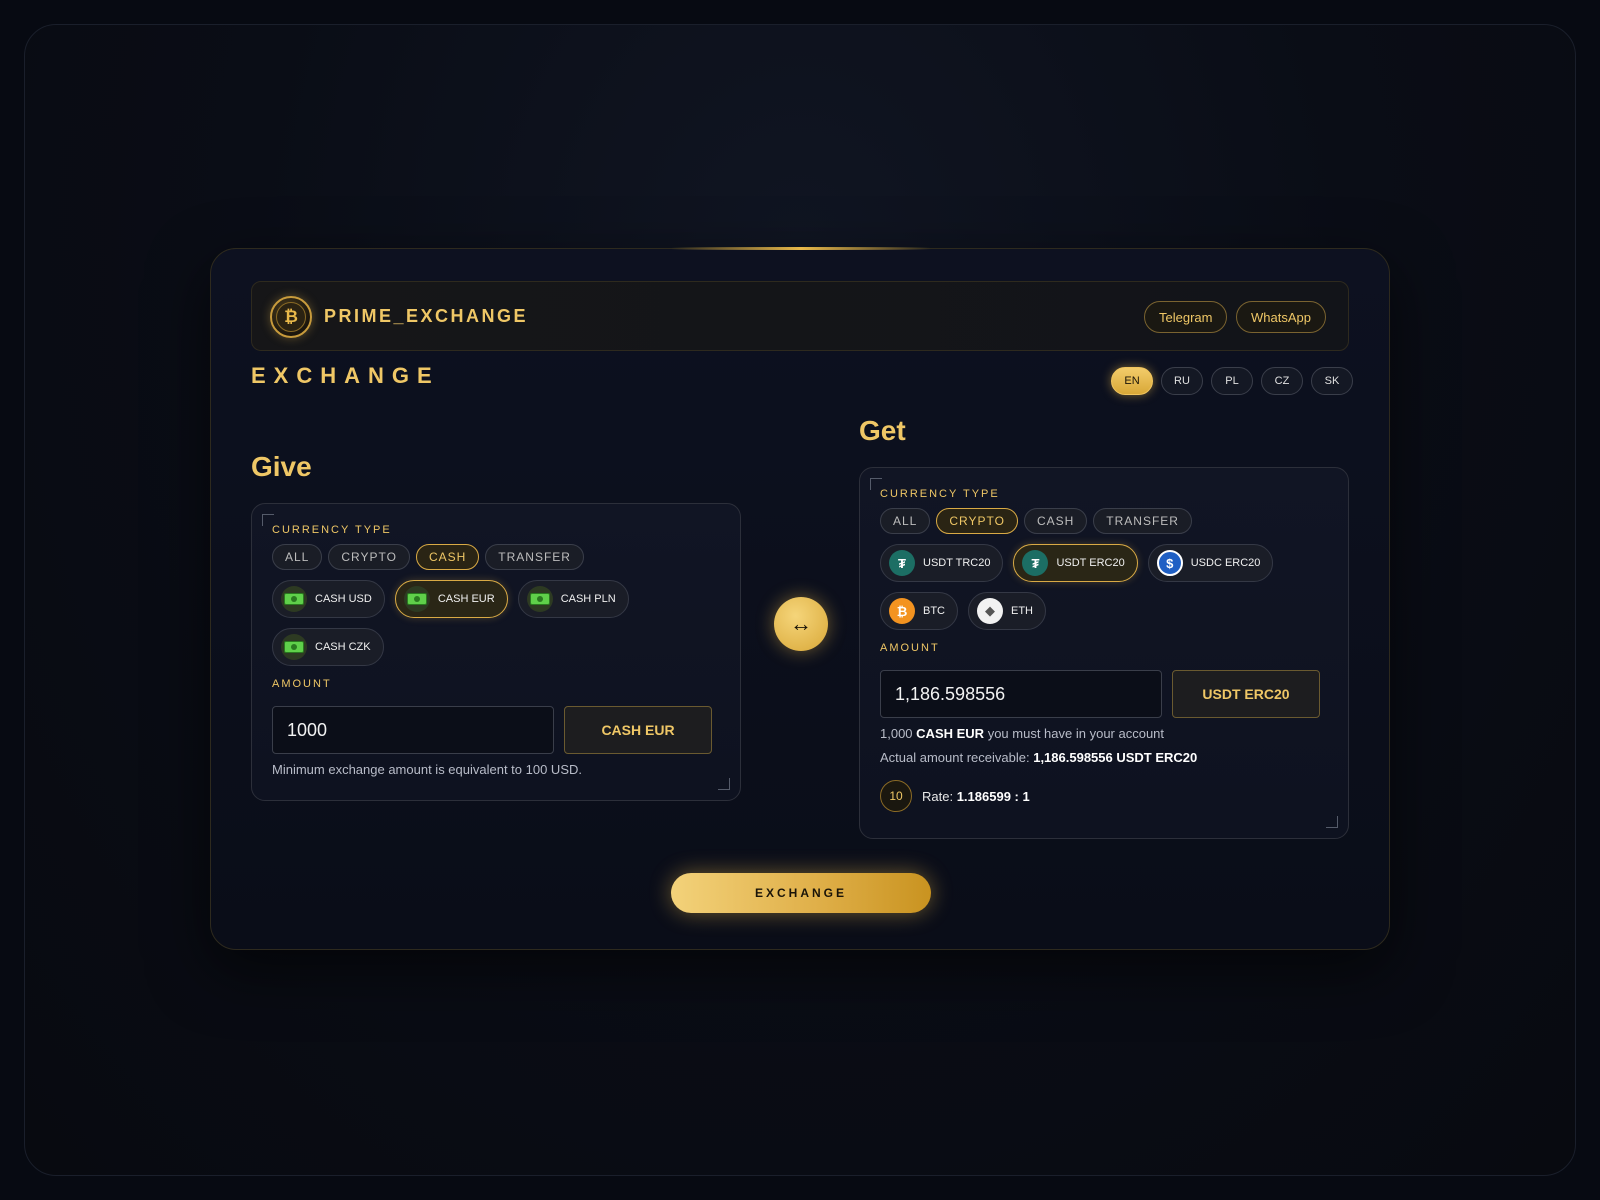 The width and height of the screenshot is (1600, 1200). I want to click on get-amount-input: 1,186.598556, so click(1021, 694).